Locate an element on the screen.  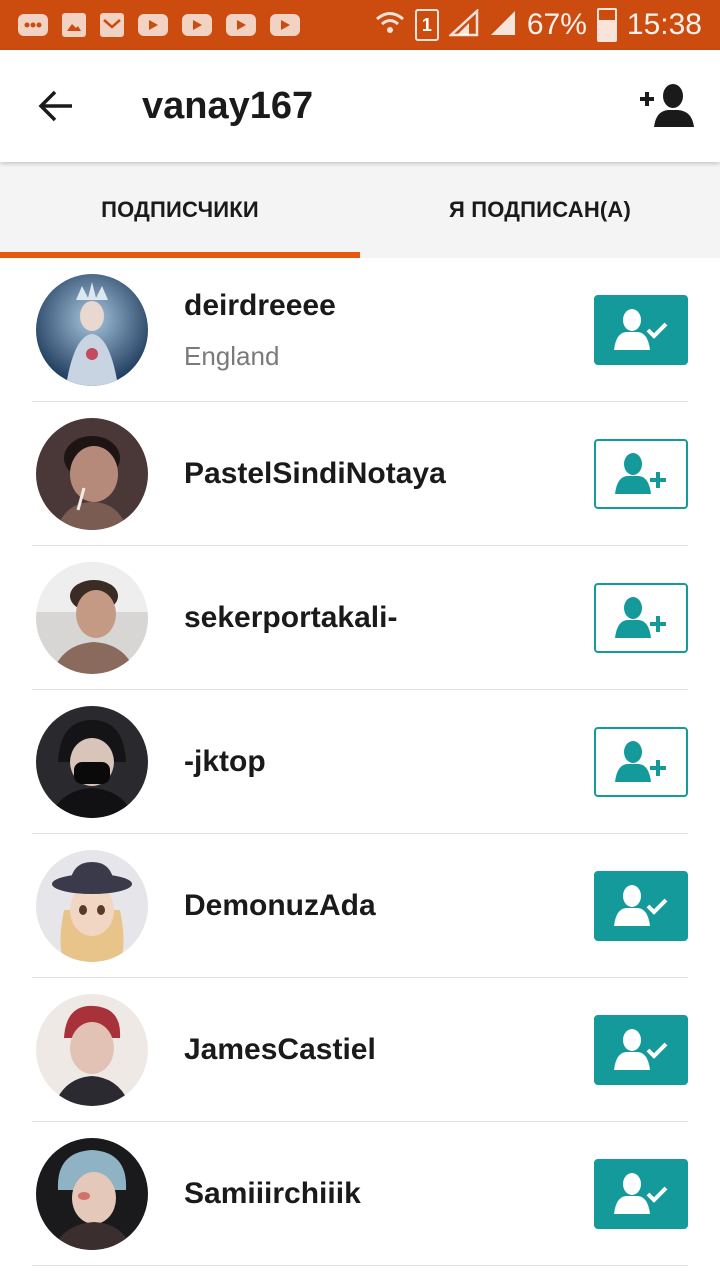
arrow-left-icon is located at coordinates (55, 106).